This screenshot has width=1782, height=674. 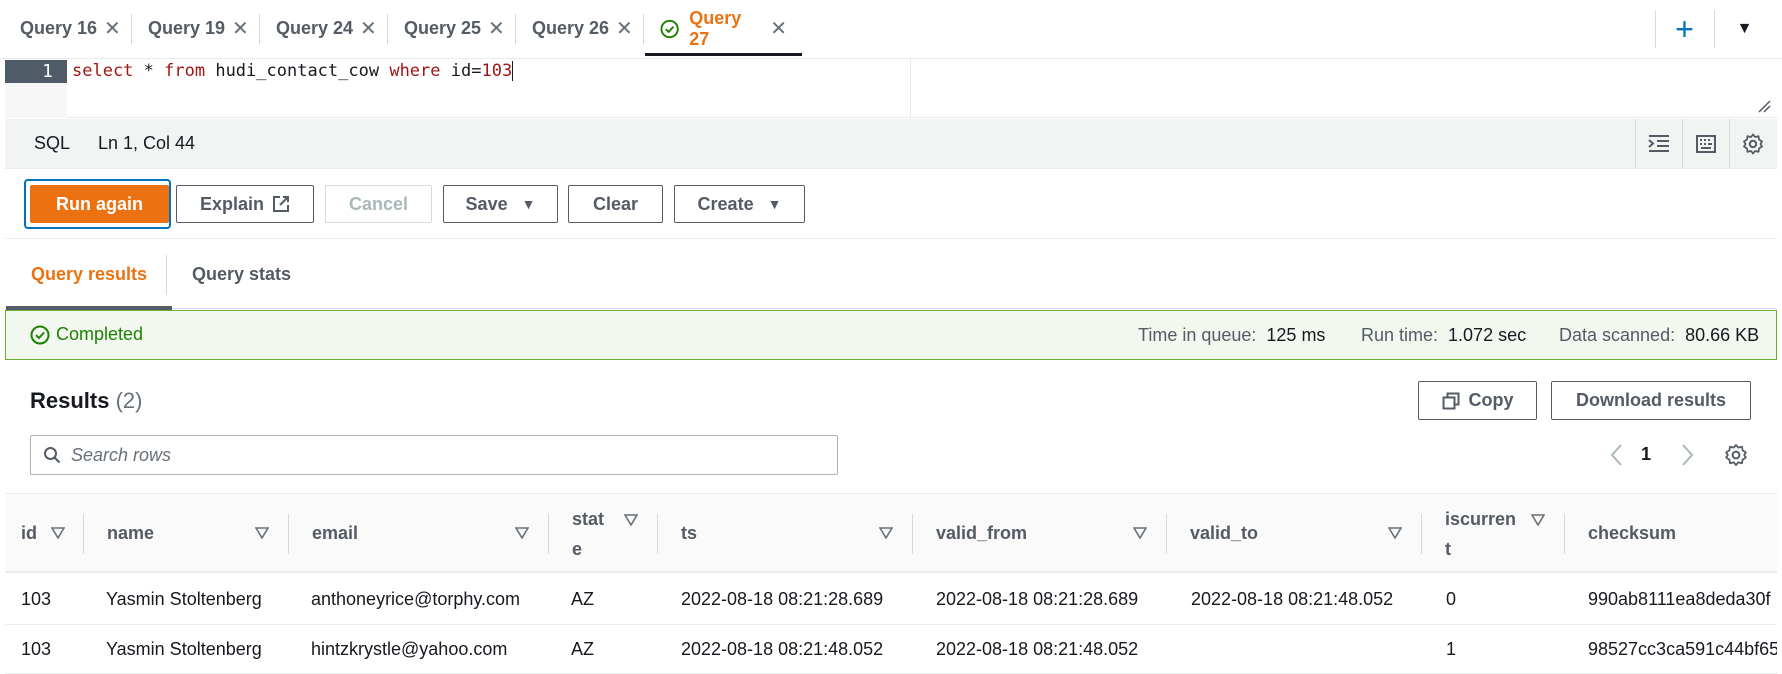 I want to click on keyboard-shortcuts-button, so click(x=1705, y=144).